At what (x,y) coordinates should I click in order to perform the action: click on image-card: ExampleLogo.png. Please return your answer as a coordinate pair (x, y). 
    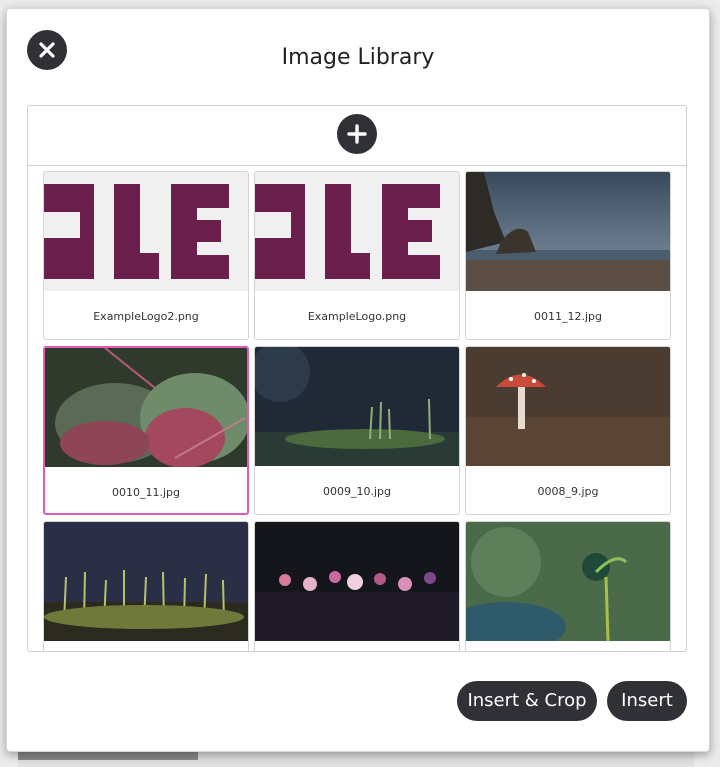
    Looking at the image, I should click on (357, 255).